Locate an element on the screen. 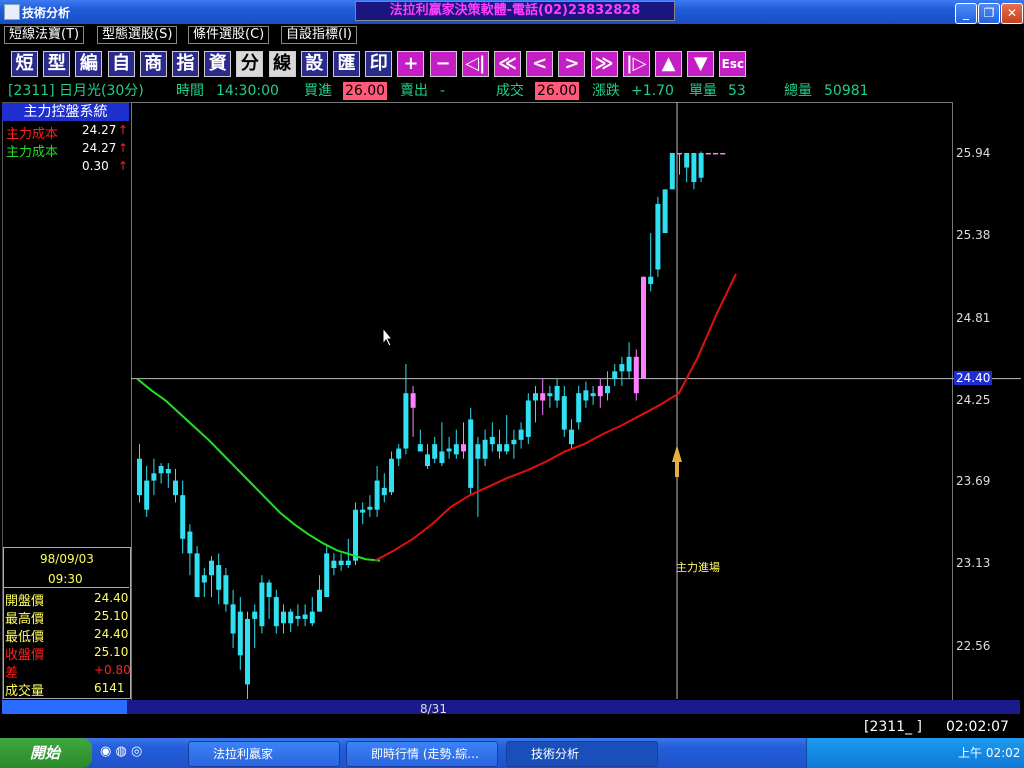  y-tick-label: 24.40 is located at coordinates (973, 377).